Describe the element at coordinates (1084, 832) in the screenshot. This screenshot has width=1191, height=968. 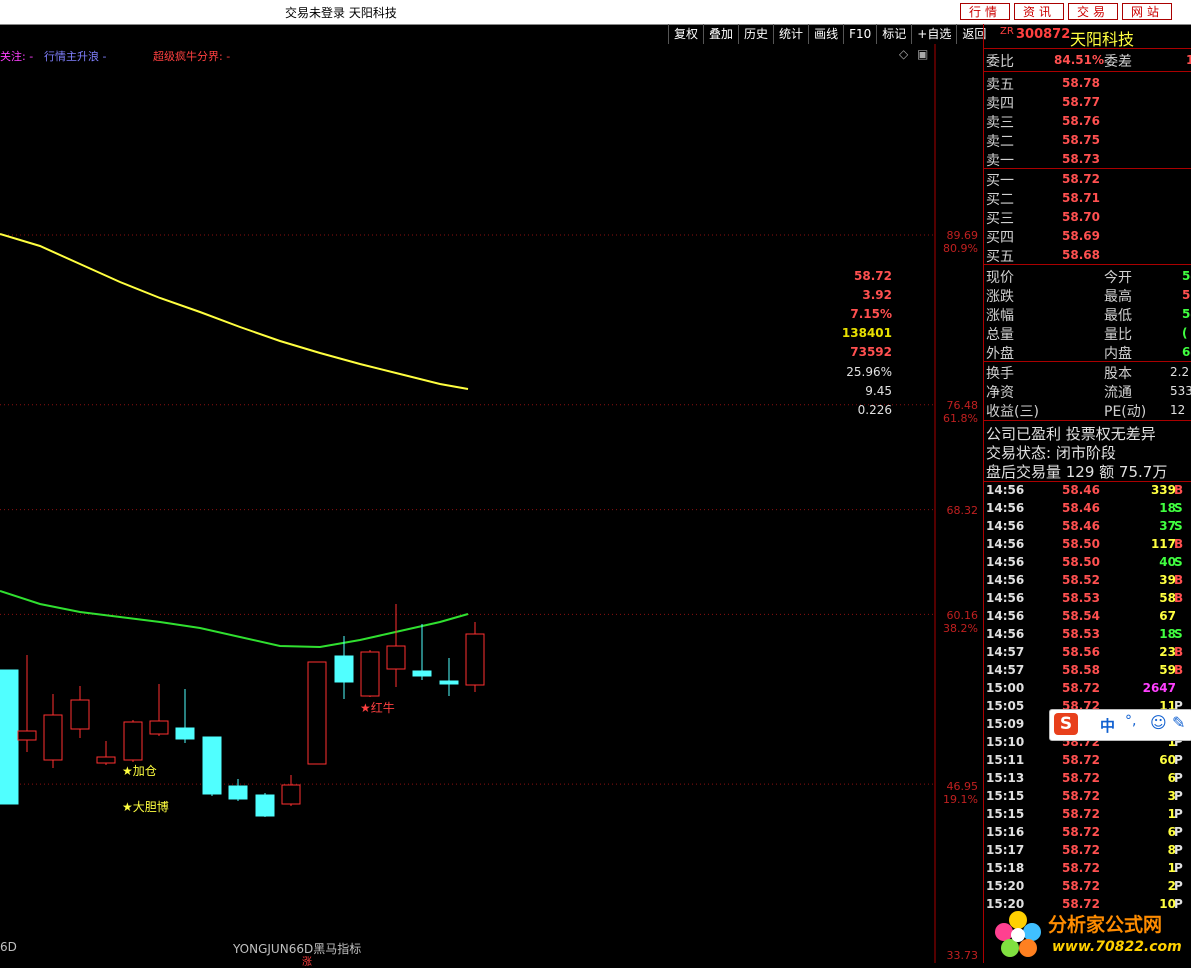
I see `trade-row: 15:16 58.72 6 P` at that location.